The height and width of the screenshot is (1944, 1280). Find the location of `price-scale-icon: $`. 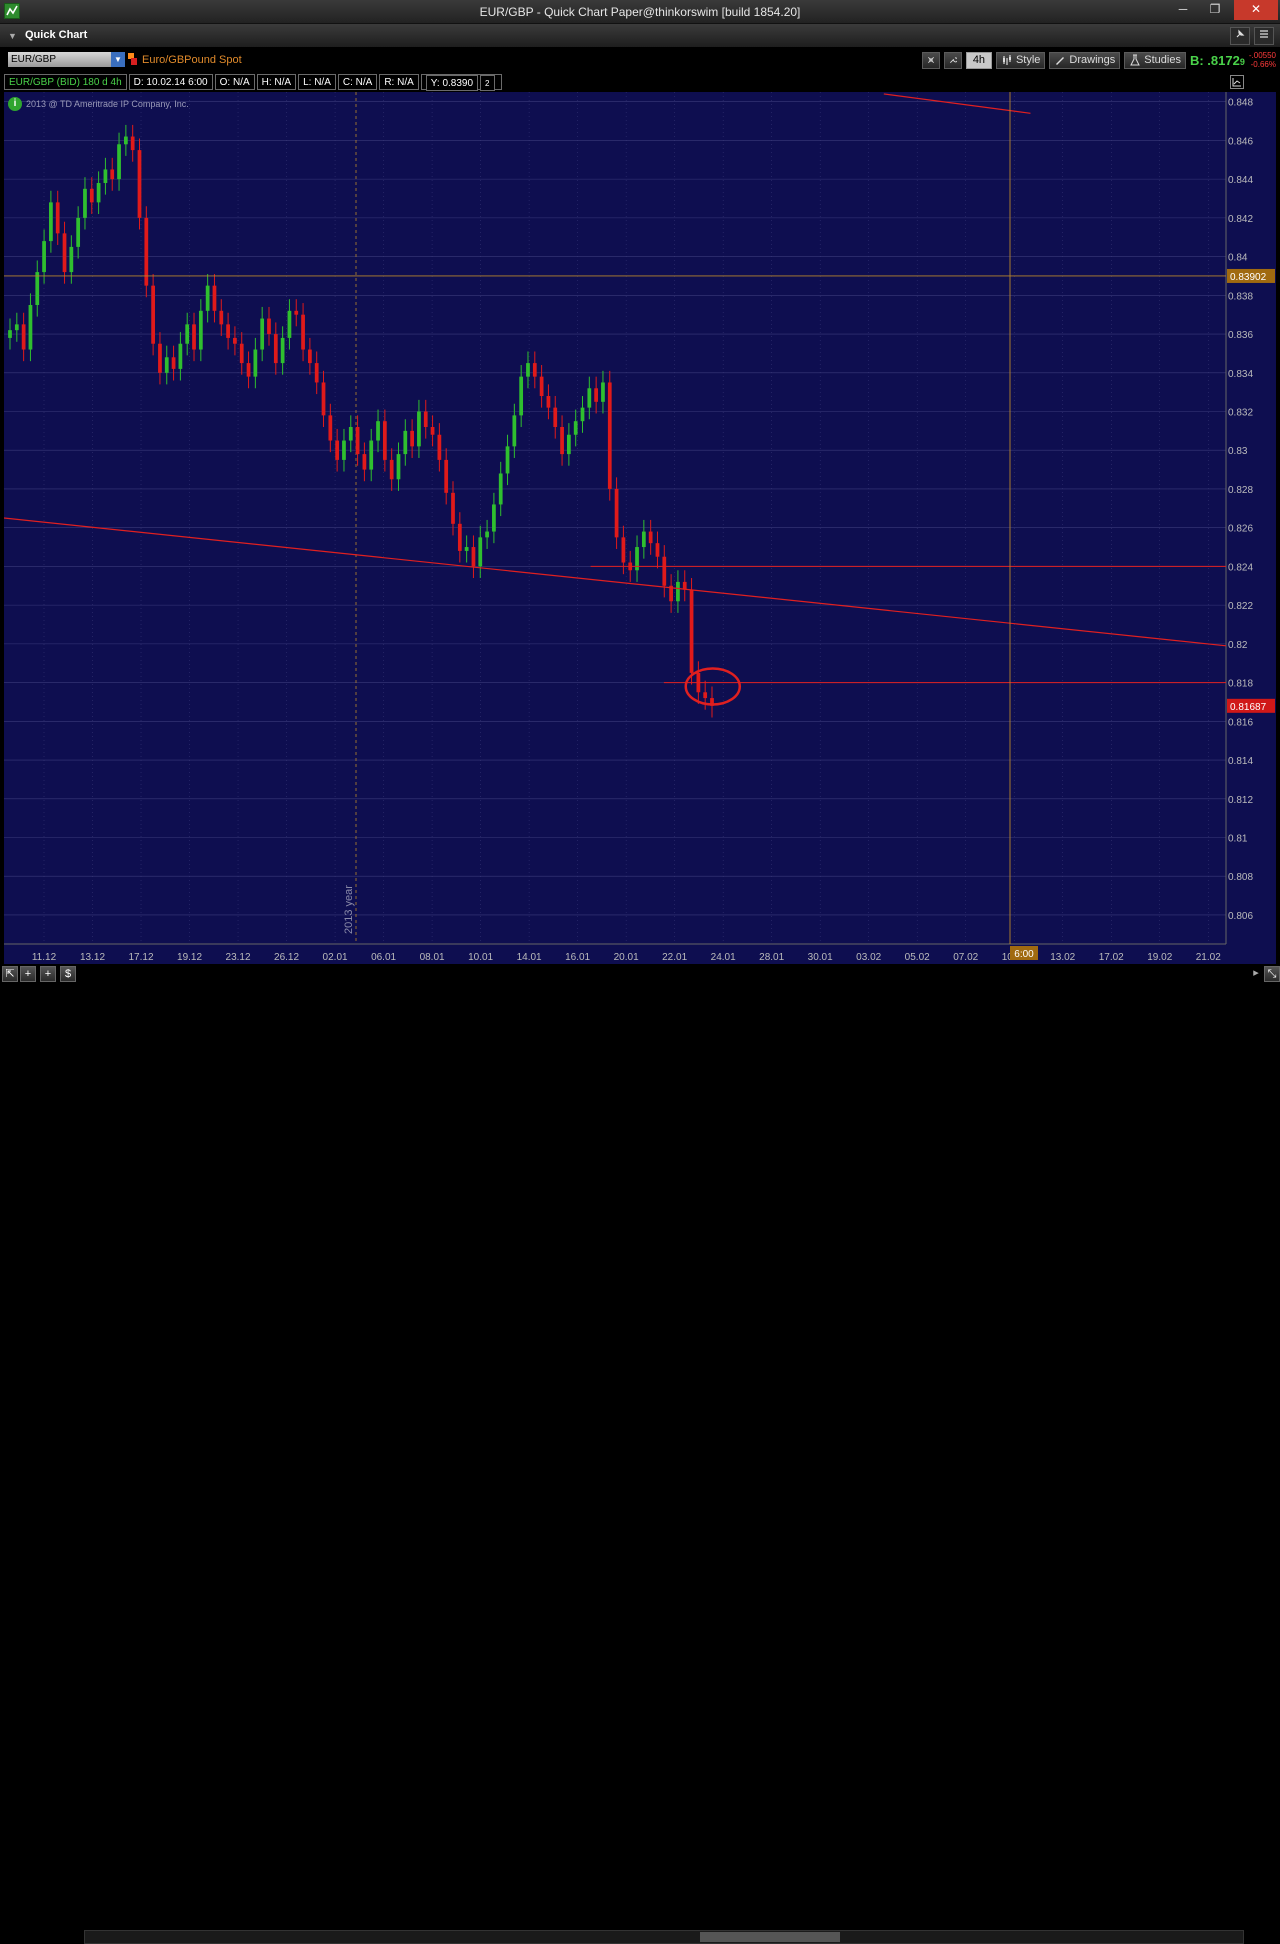

price-scale-icon: $ is located at coordinates (68, 974).